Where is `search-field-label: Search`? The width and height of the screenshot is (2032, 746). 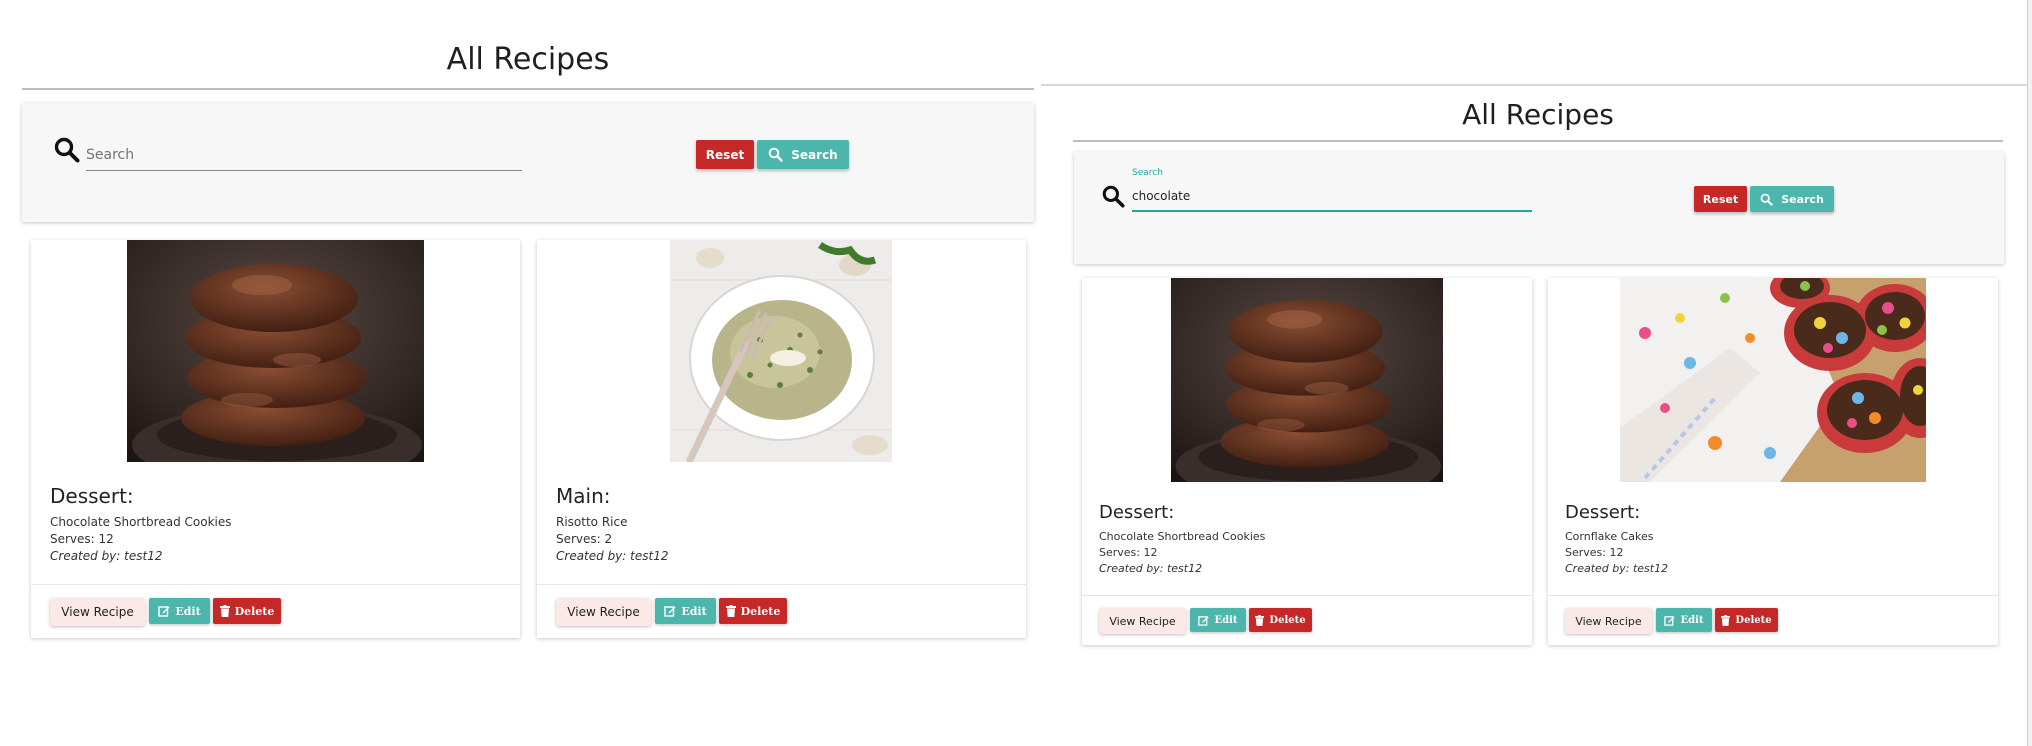 search-field-label: Search is located at coordinates (1147, 173).